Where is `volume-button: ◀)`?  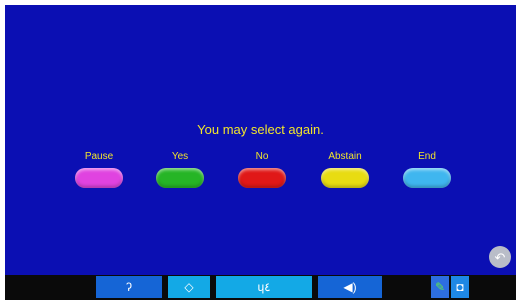
volume-button: ◀) is located at coordinates (350, 287).